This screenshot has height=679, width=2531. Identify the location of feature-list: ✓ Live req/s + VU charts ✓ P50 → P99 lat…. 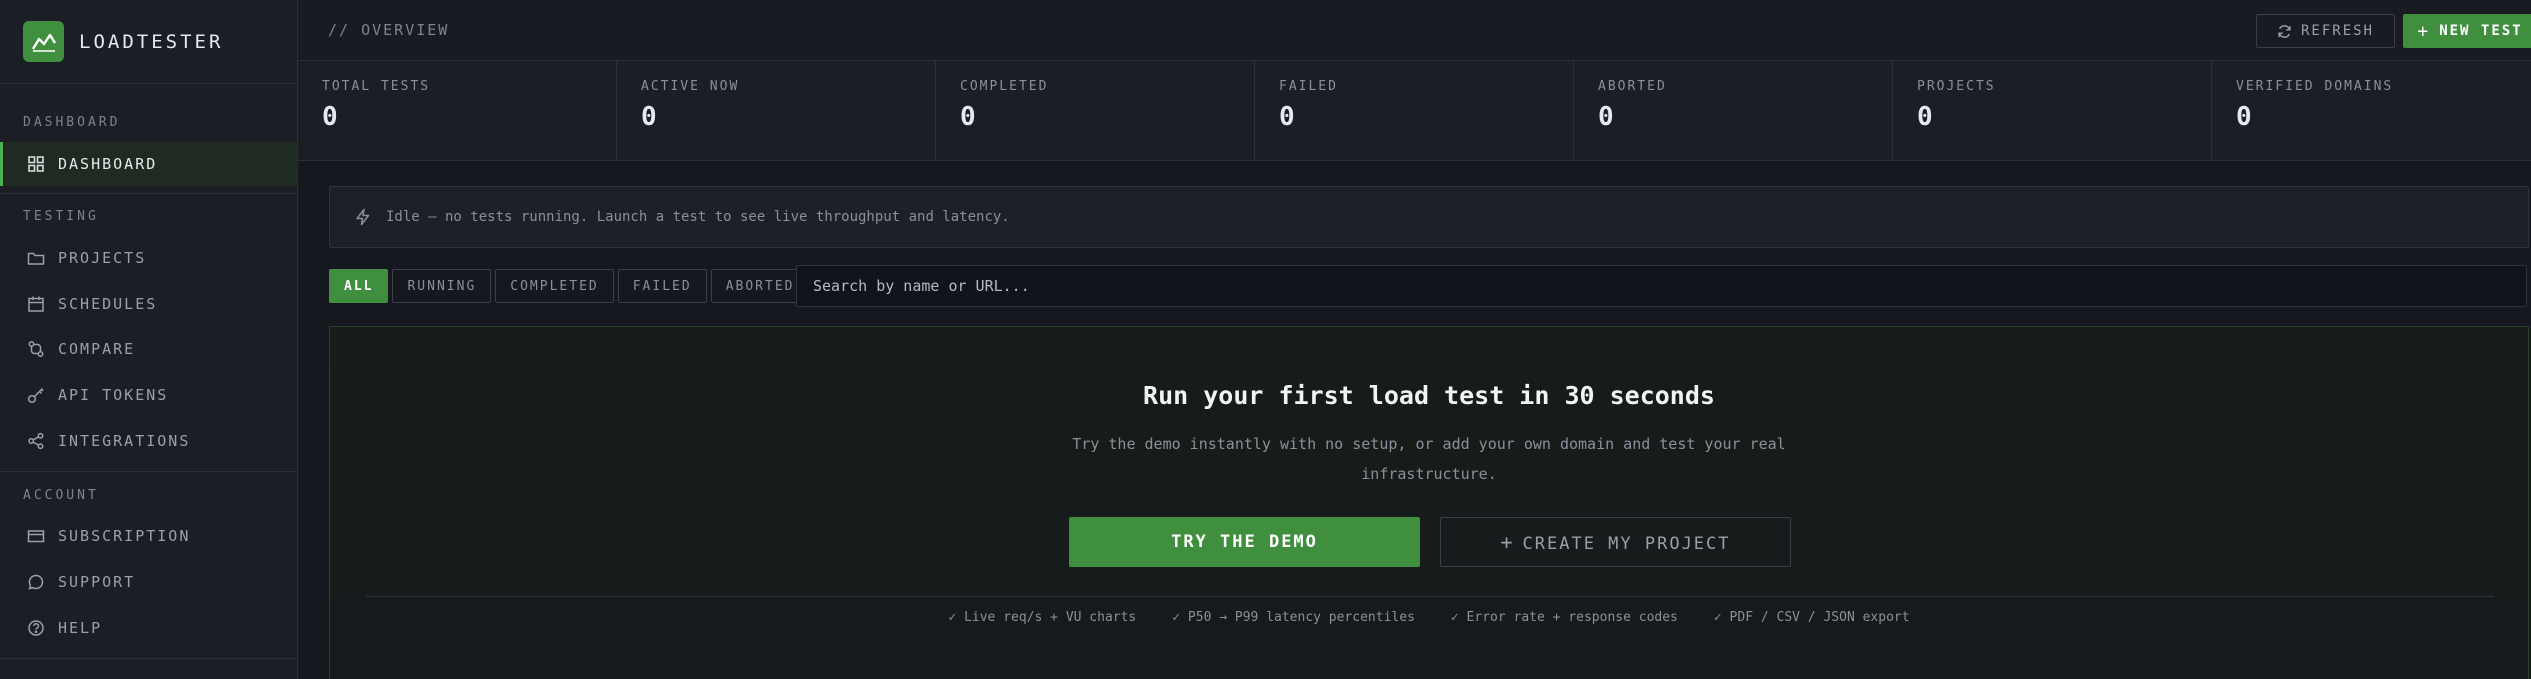
(1429, 617).